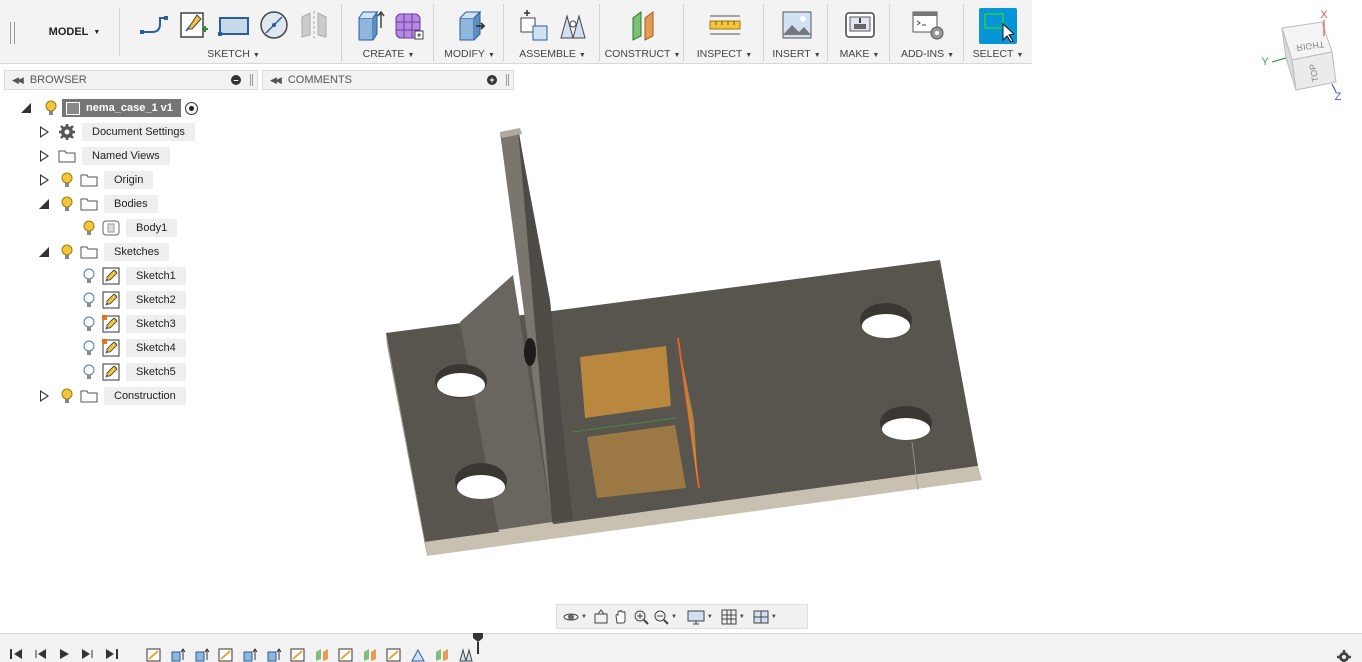  I want to click on tree-item-origin: Origin, so click(96, 180).